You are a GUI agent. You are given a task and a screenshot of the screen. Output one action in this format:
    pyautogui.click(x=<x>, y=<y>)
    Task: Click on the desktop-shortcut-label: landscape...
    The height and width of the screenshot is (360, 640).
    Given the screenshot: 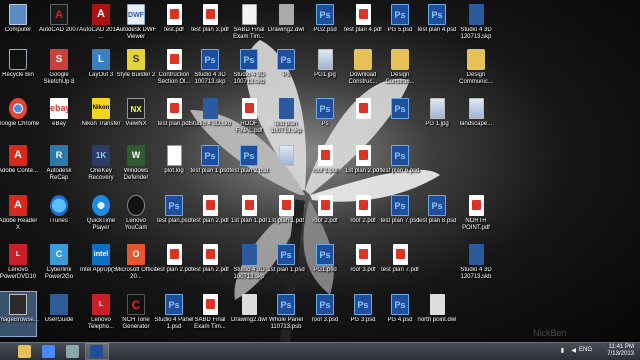 What is the action you would take?
    pyautogui.click(x=476, y=124)
    